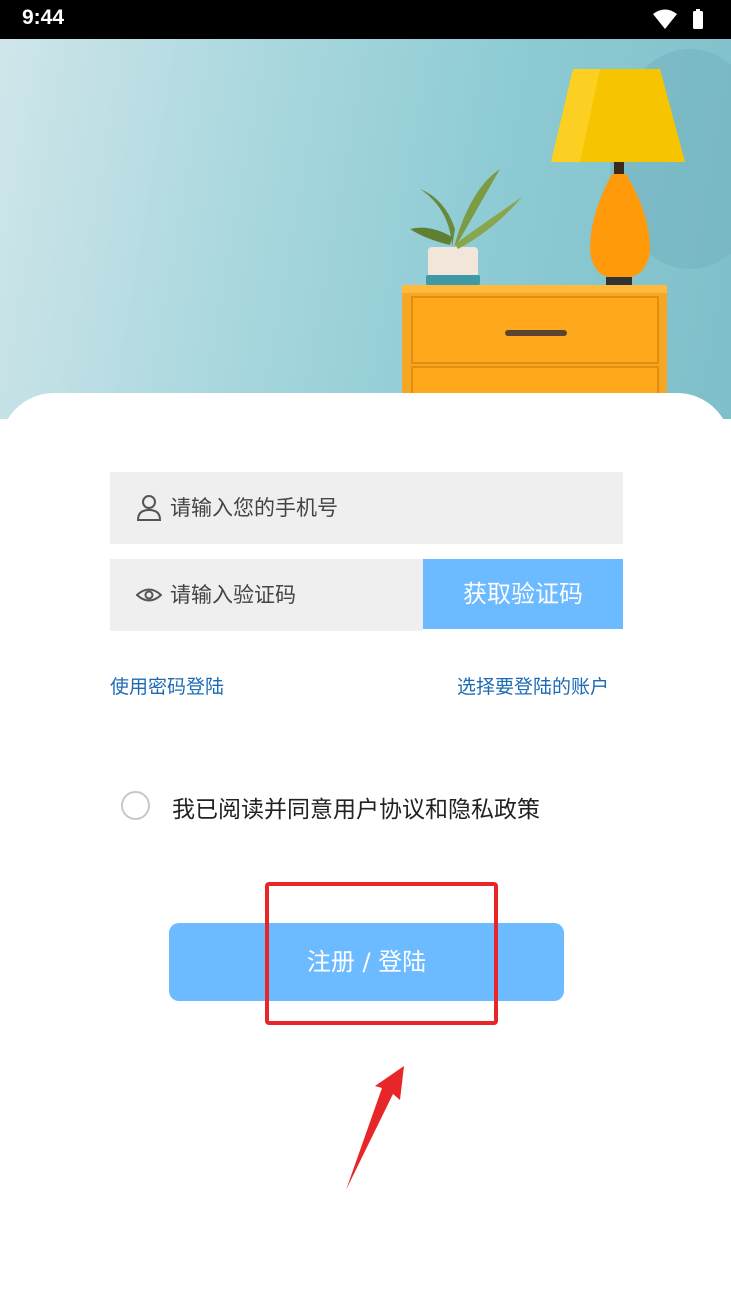  What do you see at coordinates (254, 508) in the screenshot?
I see `phone-placeholder: 请输入您的手机号` at bounding box center [254, 508].